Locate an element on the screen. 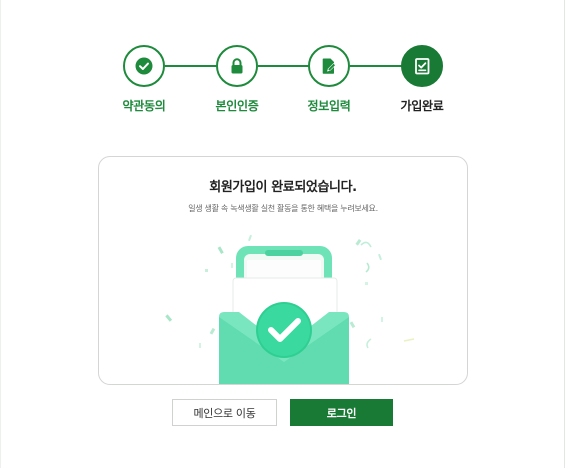 This screenshot has height=468, width=567. login-button: 로그인 is located at coordinates (341, 412).